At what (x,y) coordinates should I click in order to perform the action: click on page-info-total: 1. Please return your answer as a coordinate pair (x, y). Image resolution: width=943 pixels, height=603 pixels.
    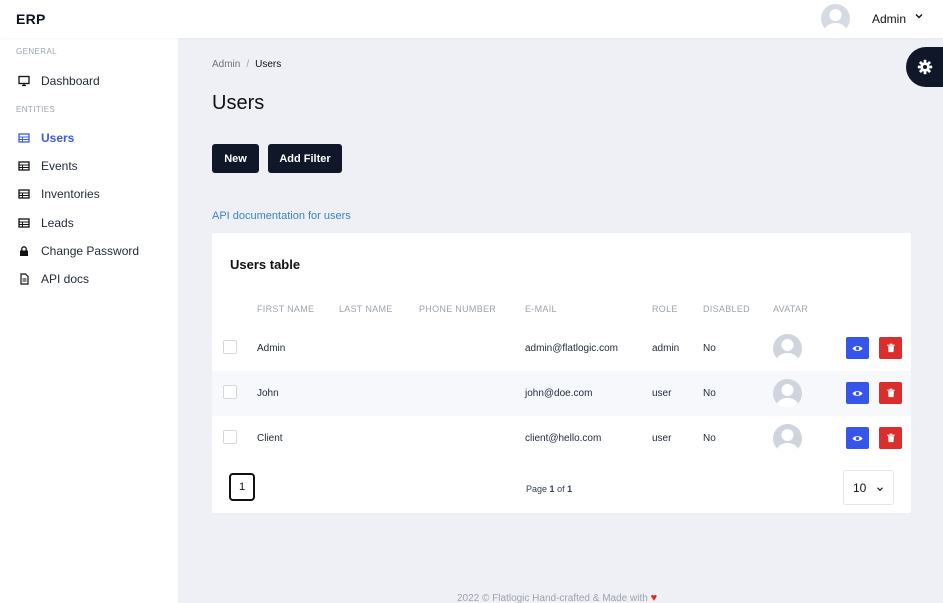
    Looking at the image, I should click on (570, 489).